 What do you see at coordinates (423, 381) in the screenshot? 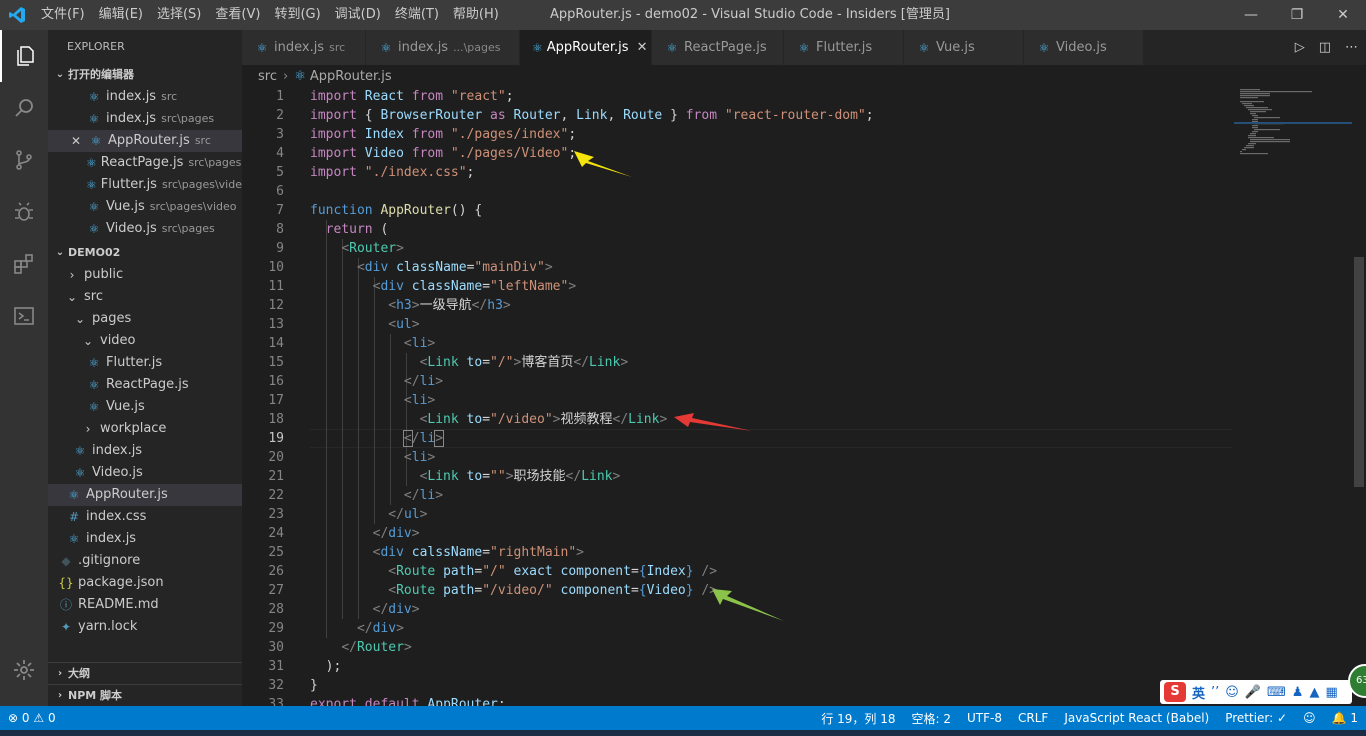
I see `code-line: </li>` at bounding box center [423, 381].